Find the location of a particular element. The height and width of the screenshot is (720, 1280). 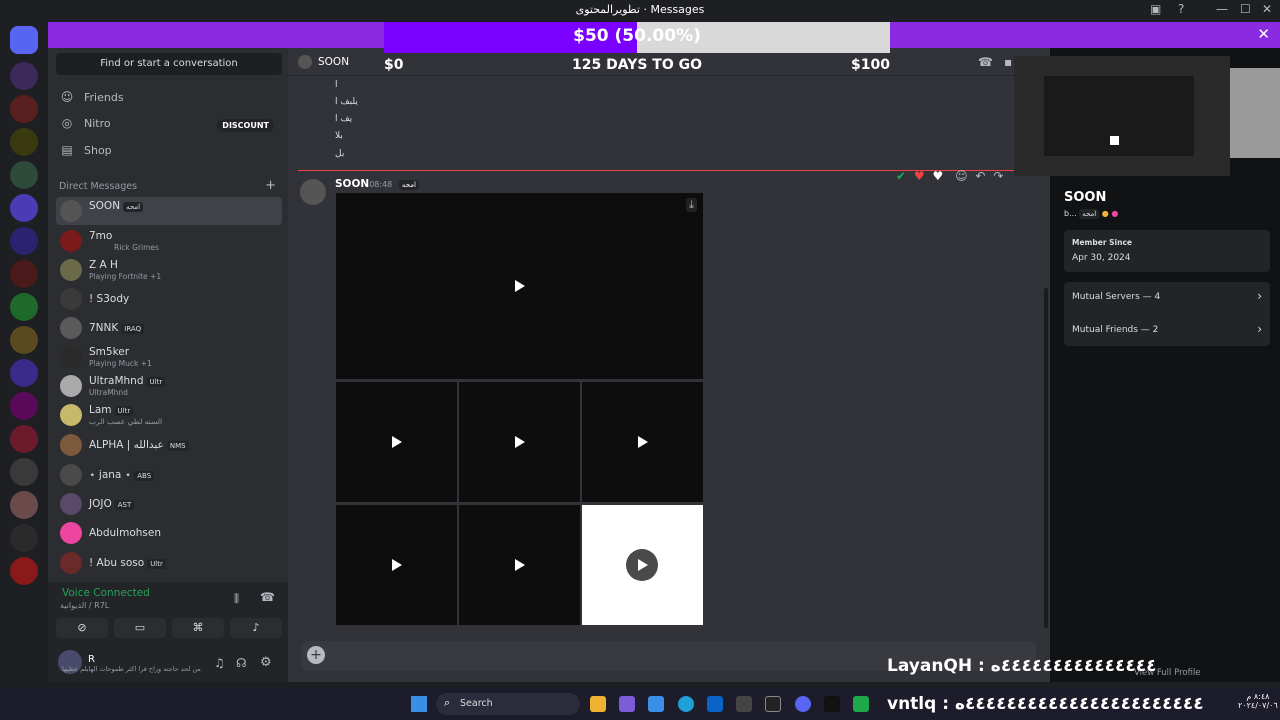

noise-icon: ⫼ is located at coordinates (236, 599).